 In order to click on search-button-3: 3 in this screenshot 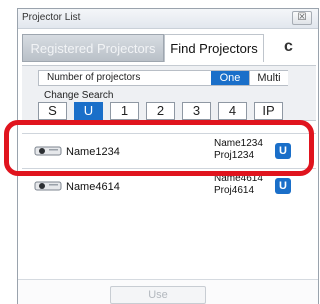, I will do `click(196, 111)`.